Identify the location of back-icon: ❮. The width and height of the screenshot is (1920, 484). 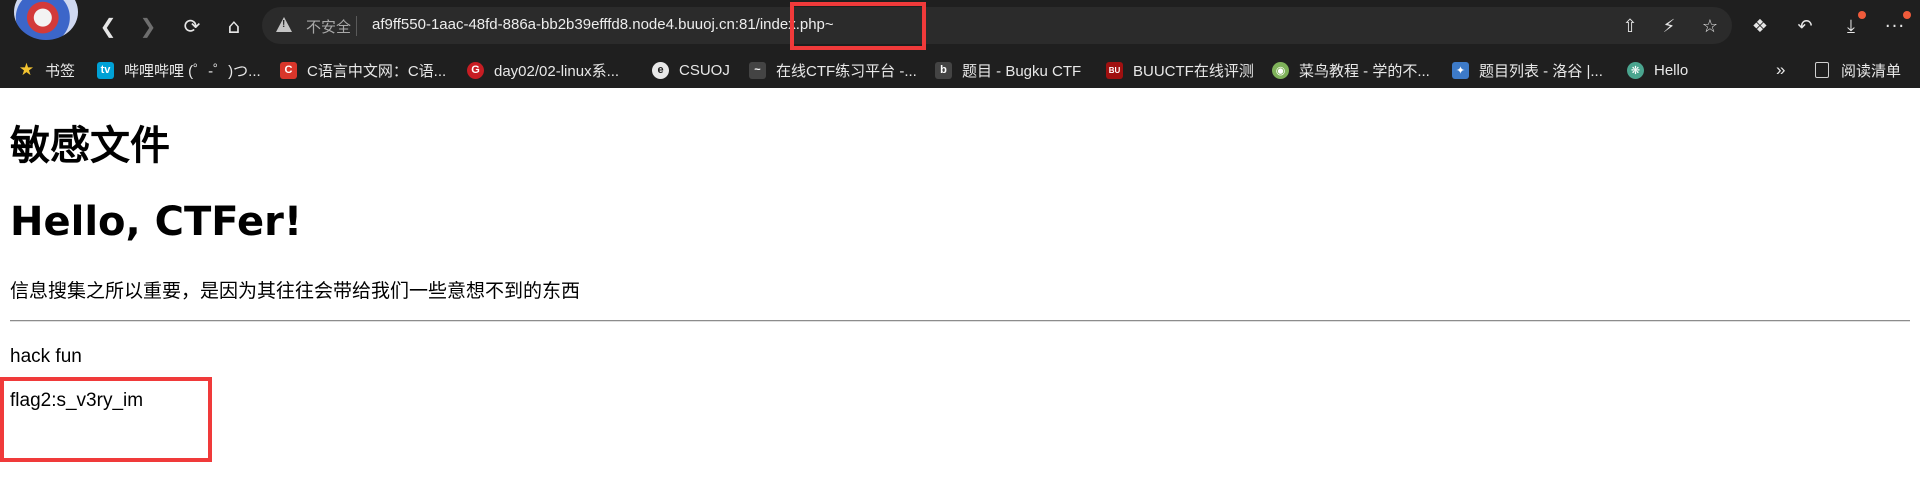
(108, 26).